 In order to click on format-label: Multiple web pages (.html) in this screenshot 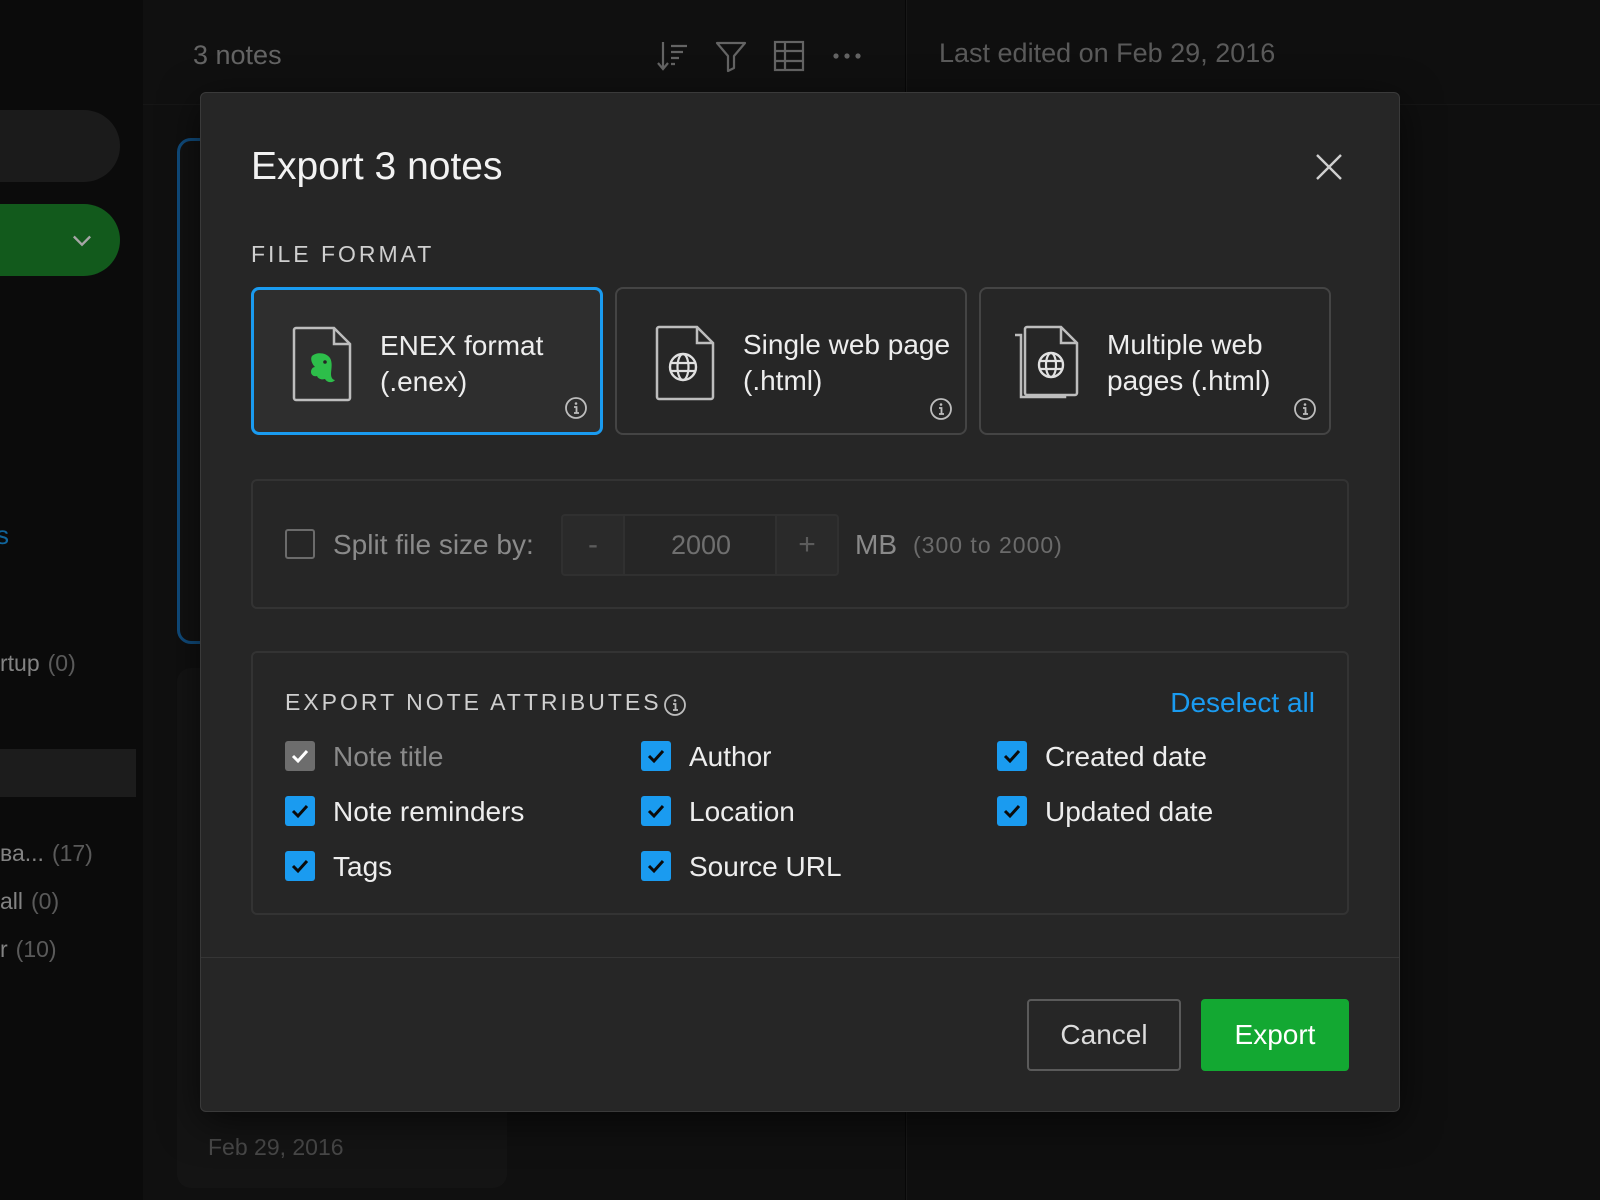, I will do `click(1189, 362)`.